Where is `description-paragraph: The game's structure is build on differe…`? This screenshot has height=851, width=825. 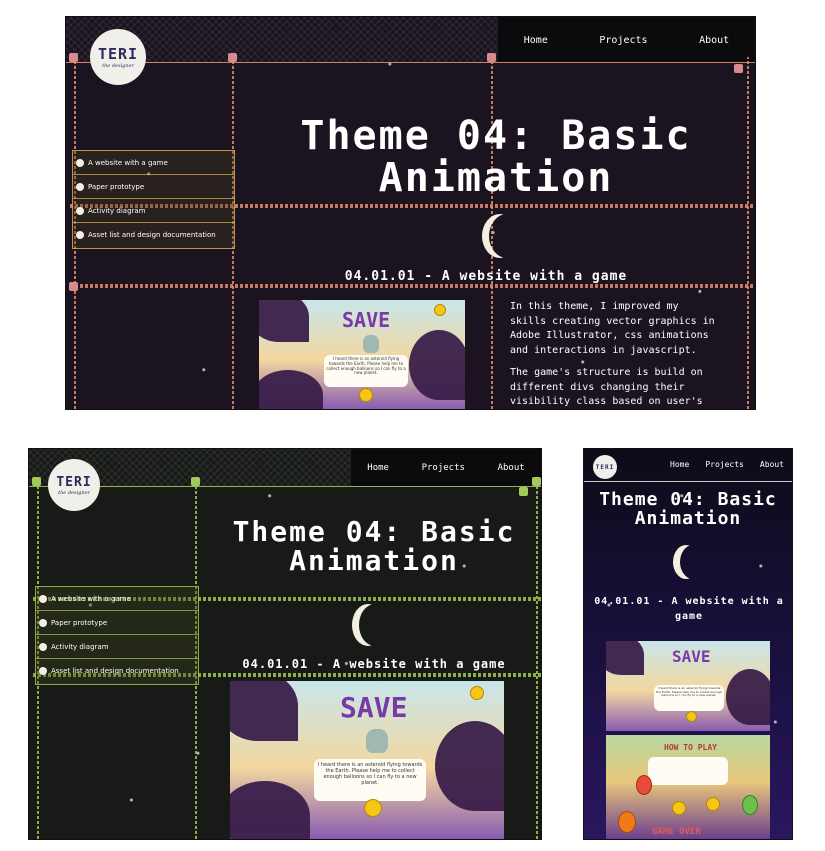
description-paragraph: The game's structure is build on differe… is located at coordinates (606, 387).